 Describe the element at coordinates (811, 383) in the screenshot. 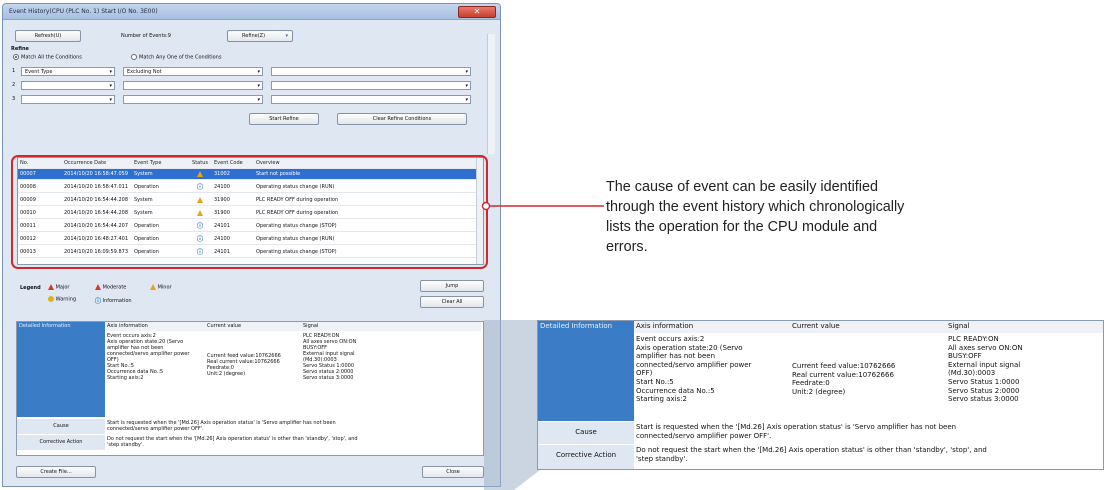

I see `zoom-current-value-line: Feedrate:0` at that location.